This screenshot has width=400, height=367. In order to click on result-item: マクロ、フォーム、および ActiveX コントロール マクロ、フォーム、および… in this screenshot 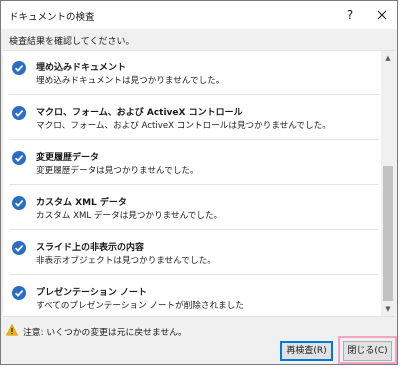, I will do `click(191, 118)`.